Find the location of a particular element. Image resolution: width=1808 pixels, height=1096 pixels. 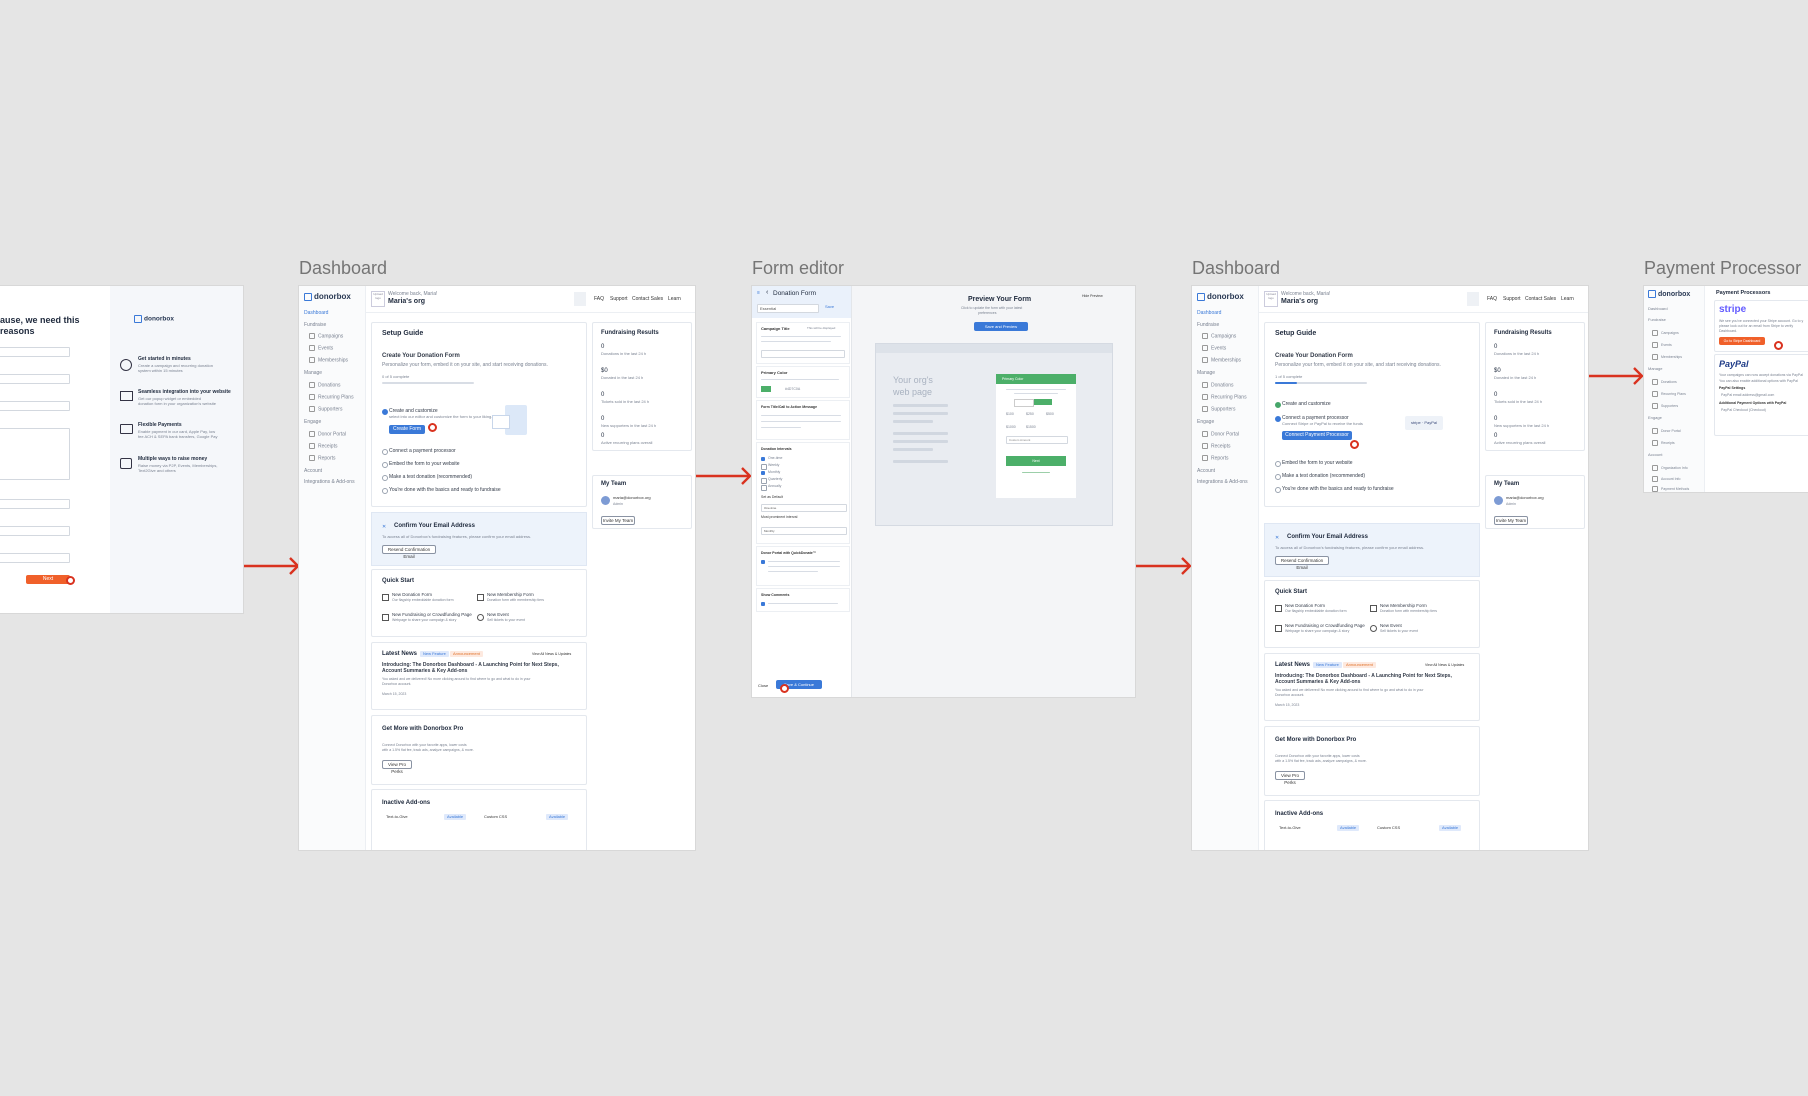

sidebar2-section-fundraise: Fundraise is located at coordinates (1208, 325).